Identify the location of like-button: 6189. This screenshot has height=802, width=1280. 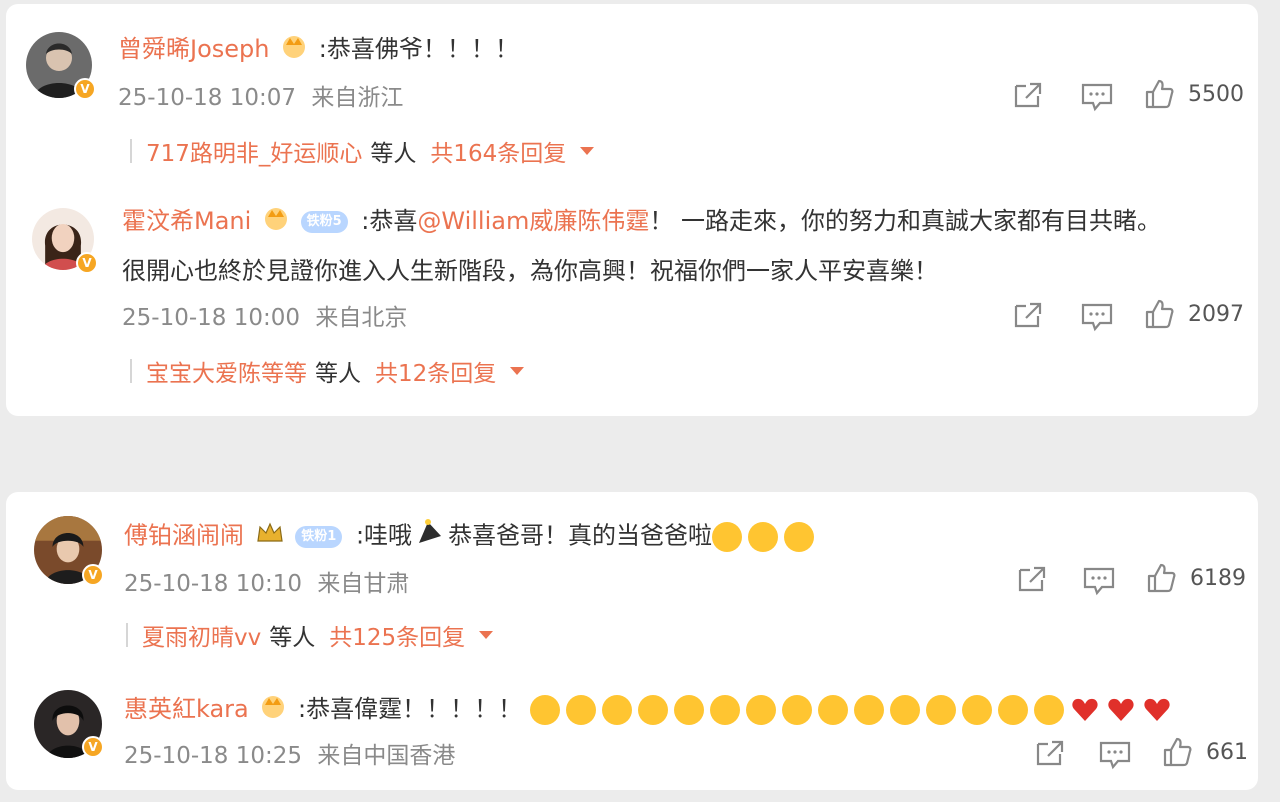
(1196, 578).